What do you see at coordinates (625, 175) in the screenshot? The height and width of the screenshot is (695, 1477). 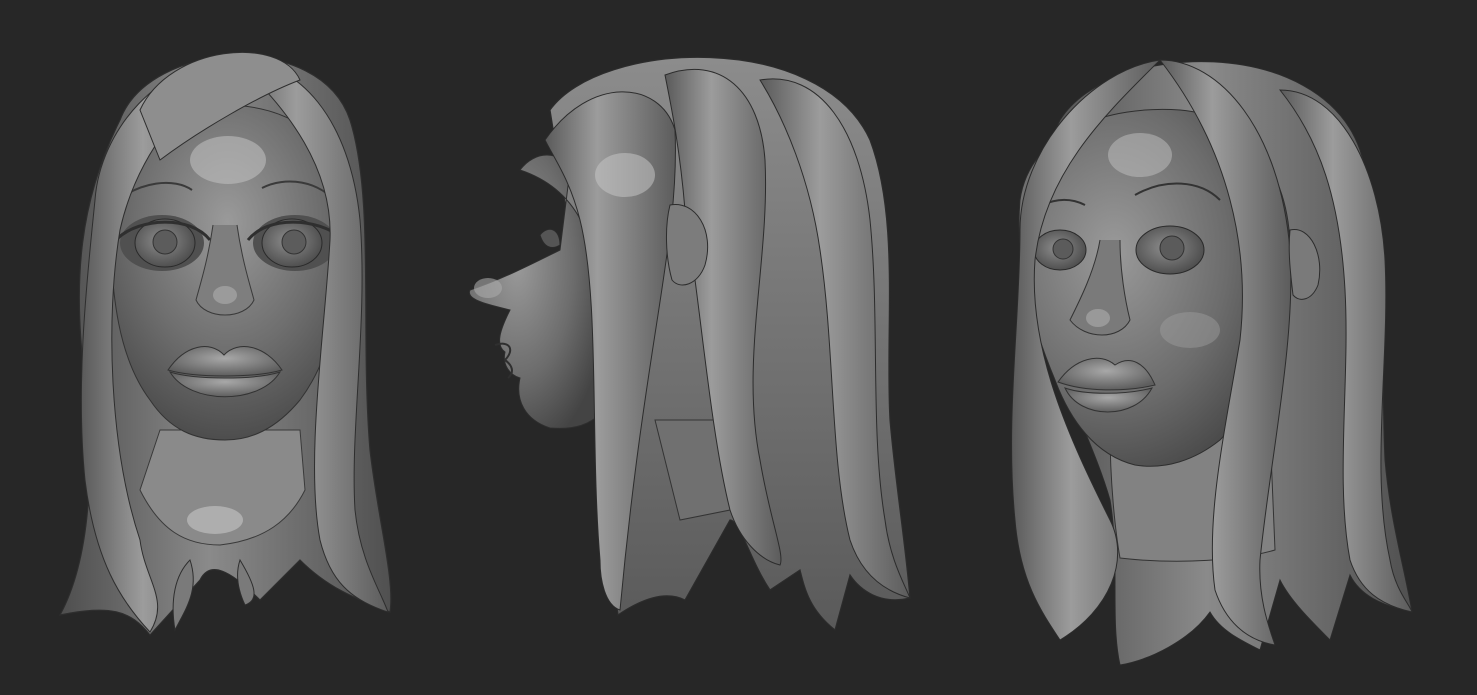 I see `hair-sheen` at bounding box center [625, 175].